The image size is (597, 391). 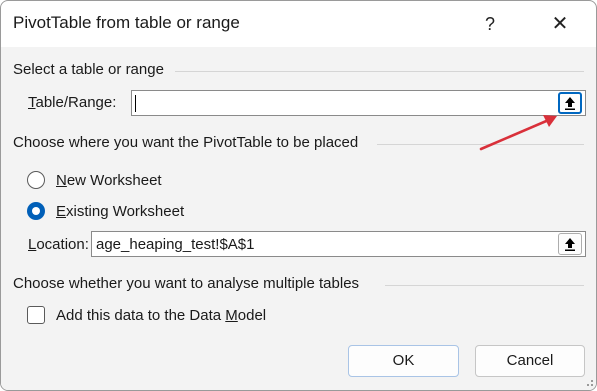 What do you see at coordinates (135, 103) in the screenshot?
I see `text-caret` at bounding box center [135, 103].